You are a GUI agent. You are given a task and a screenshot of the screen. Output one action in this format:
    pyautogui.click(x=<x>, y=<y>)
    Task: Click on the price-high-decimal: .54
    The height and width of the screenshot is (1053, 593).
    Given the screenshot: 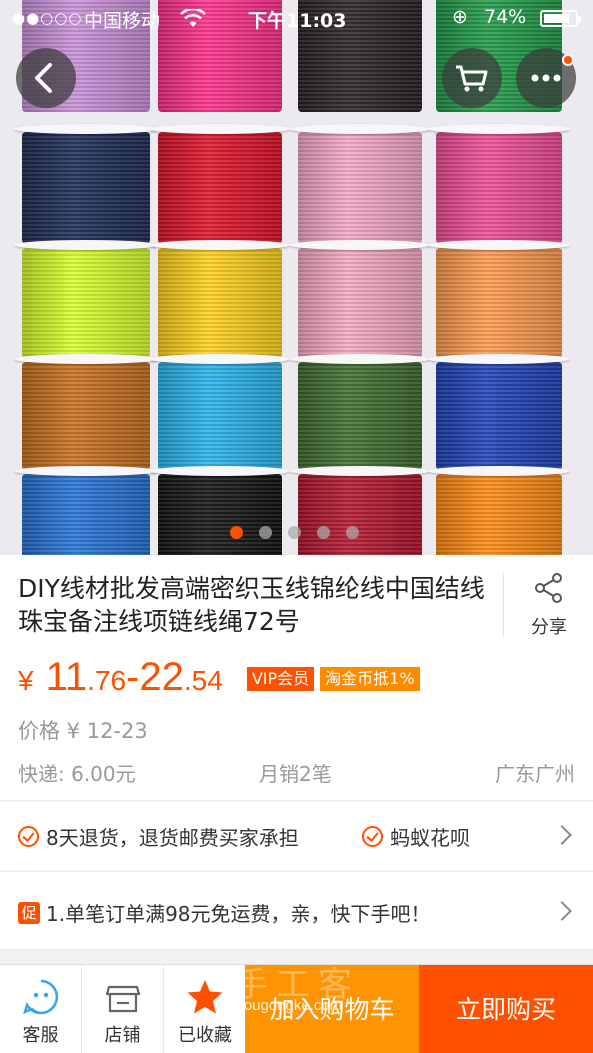 What is the action you would take?
    pyautogui.click(x=203, y=680)
    